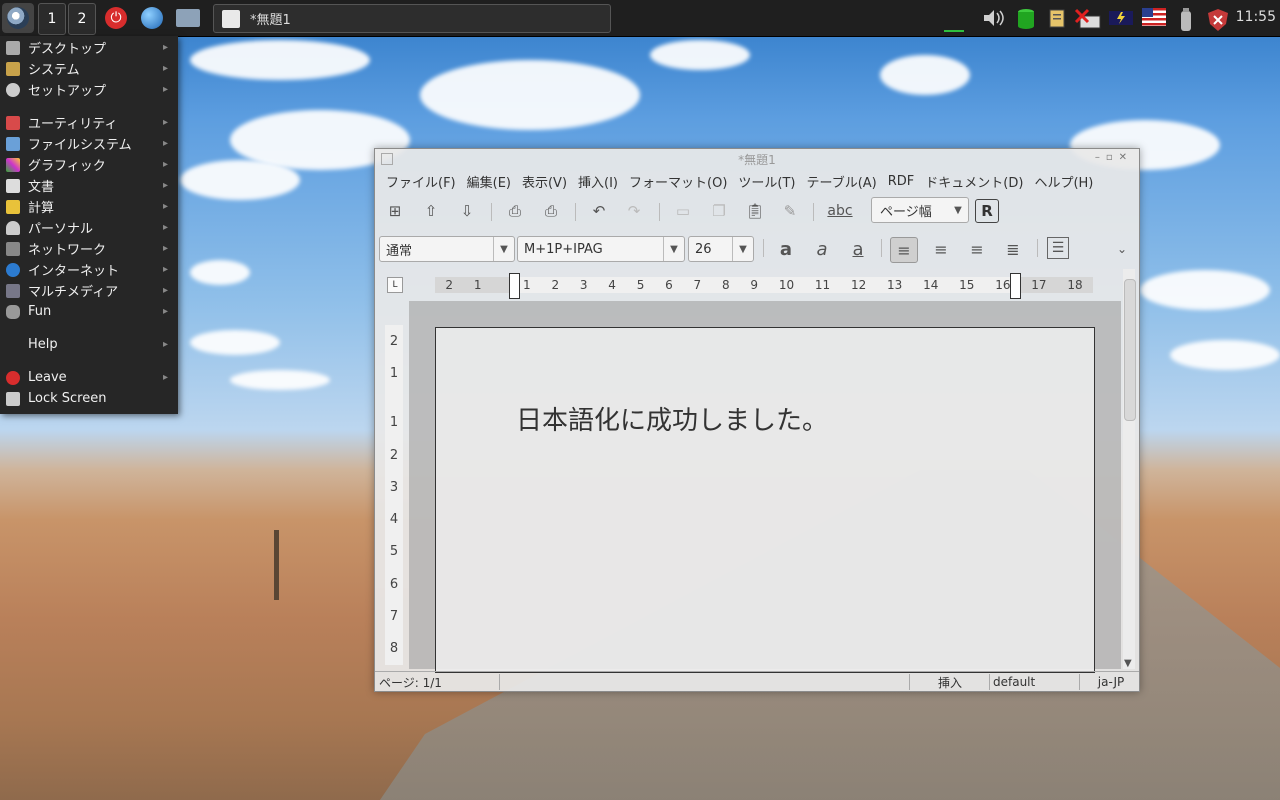 The image size is (1280, 800). What do you see at coordinates (1057, 18) in the screenshot?
I see `clipboard-icon` at bounding box center [1057, 18].